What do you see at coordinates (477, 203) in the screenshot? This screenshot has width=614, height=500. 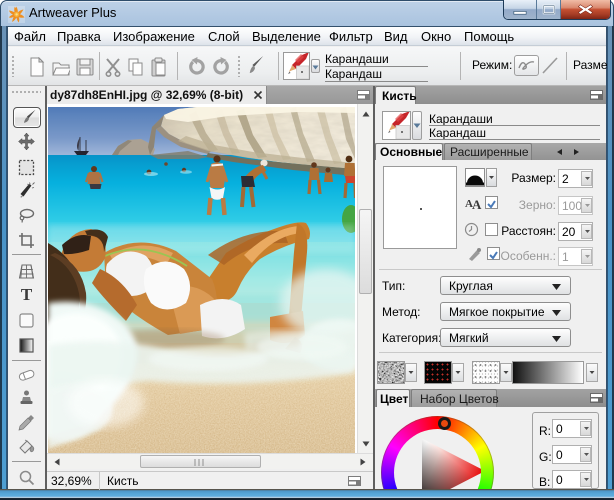 I see `svg-text: A` at bounding box center [477, 203].